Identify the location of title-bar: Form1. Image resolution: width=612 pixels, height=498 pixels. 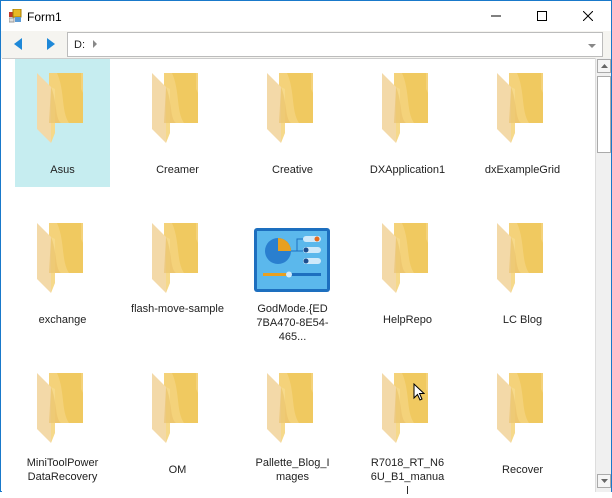
(306, 16).